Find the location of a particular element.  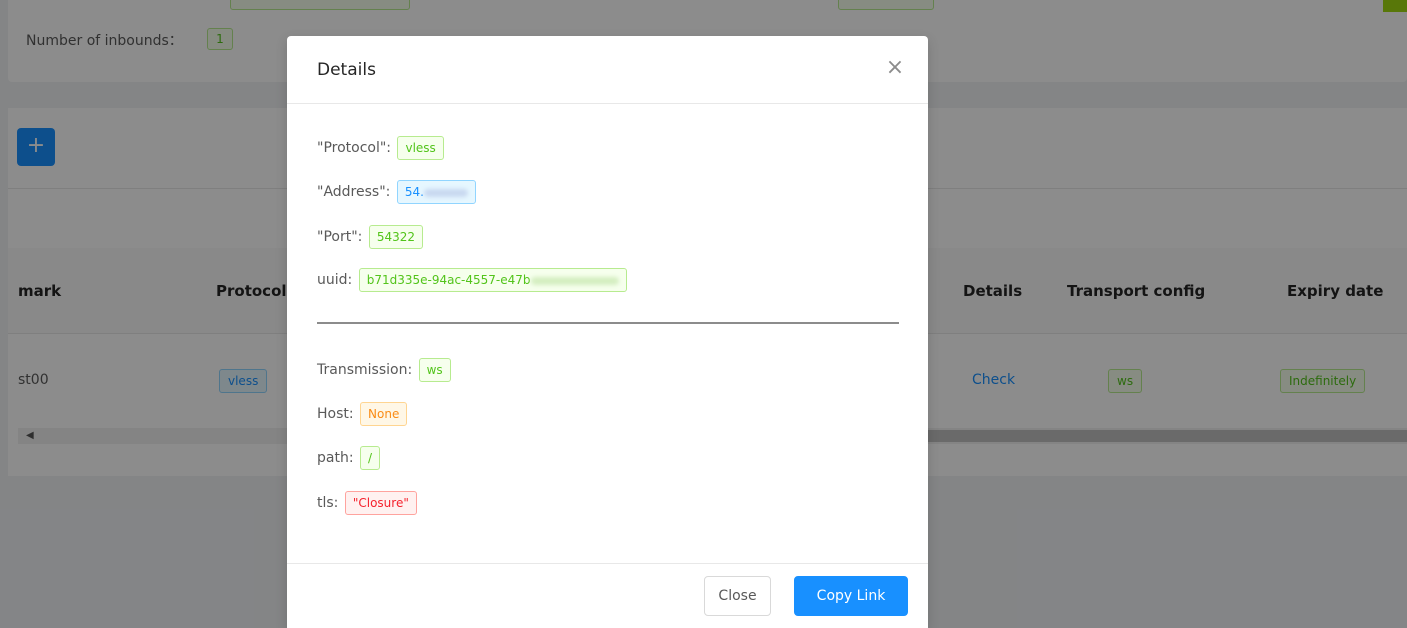

address-label: "Address": is located at coordinates (354, 192).